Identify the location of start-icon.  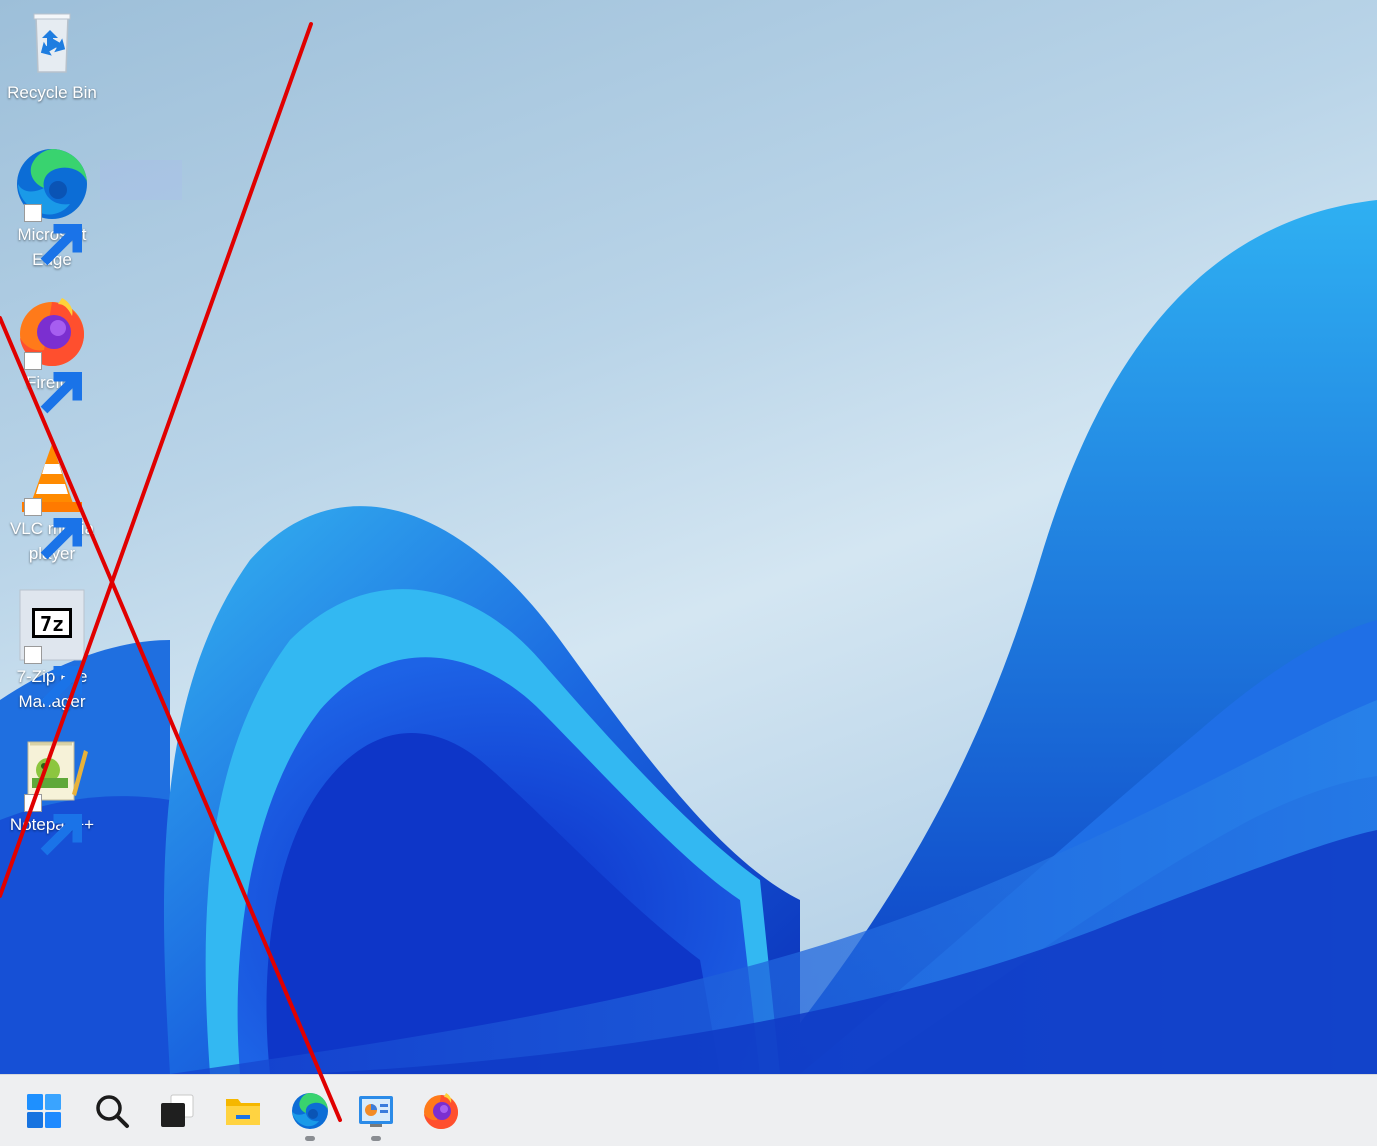
(44, 1111).